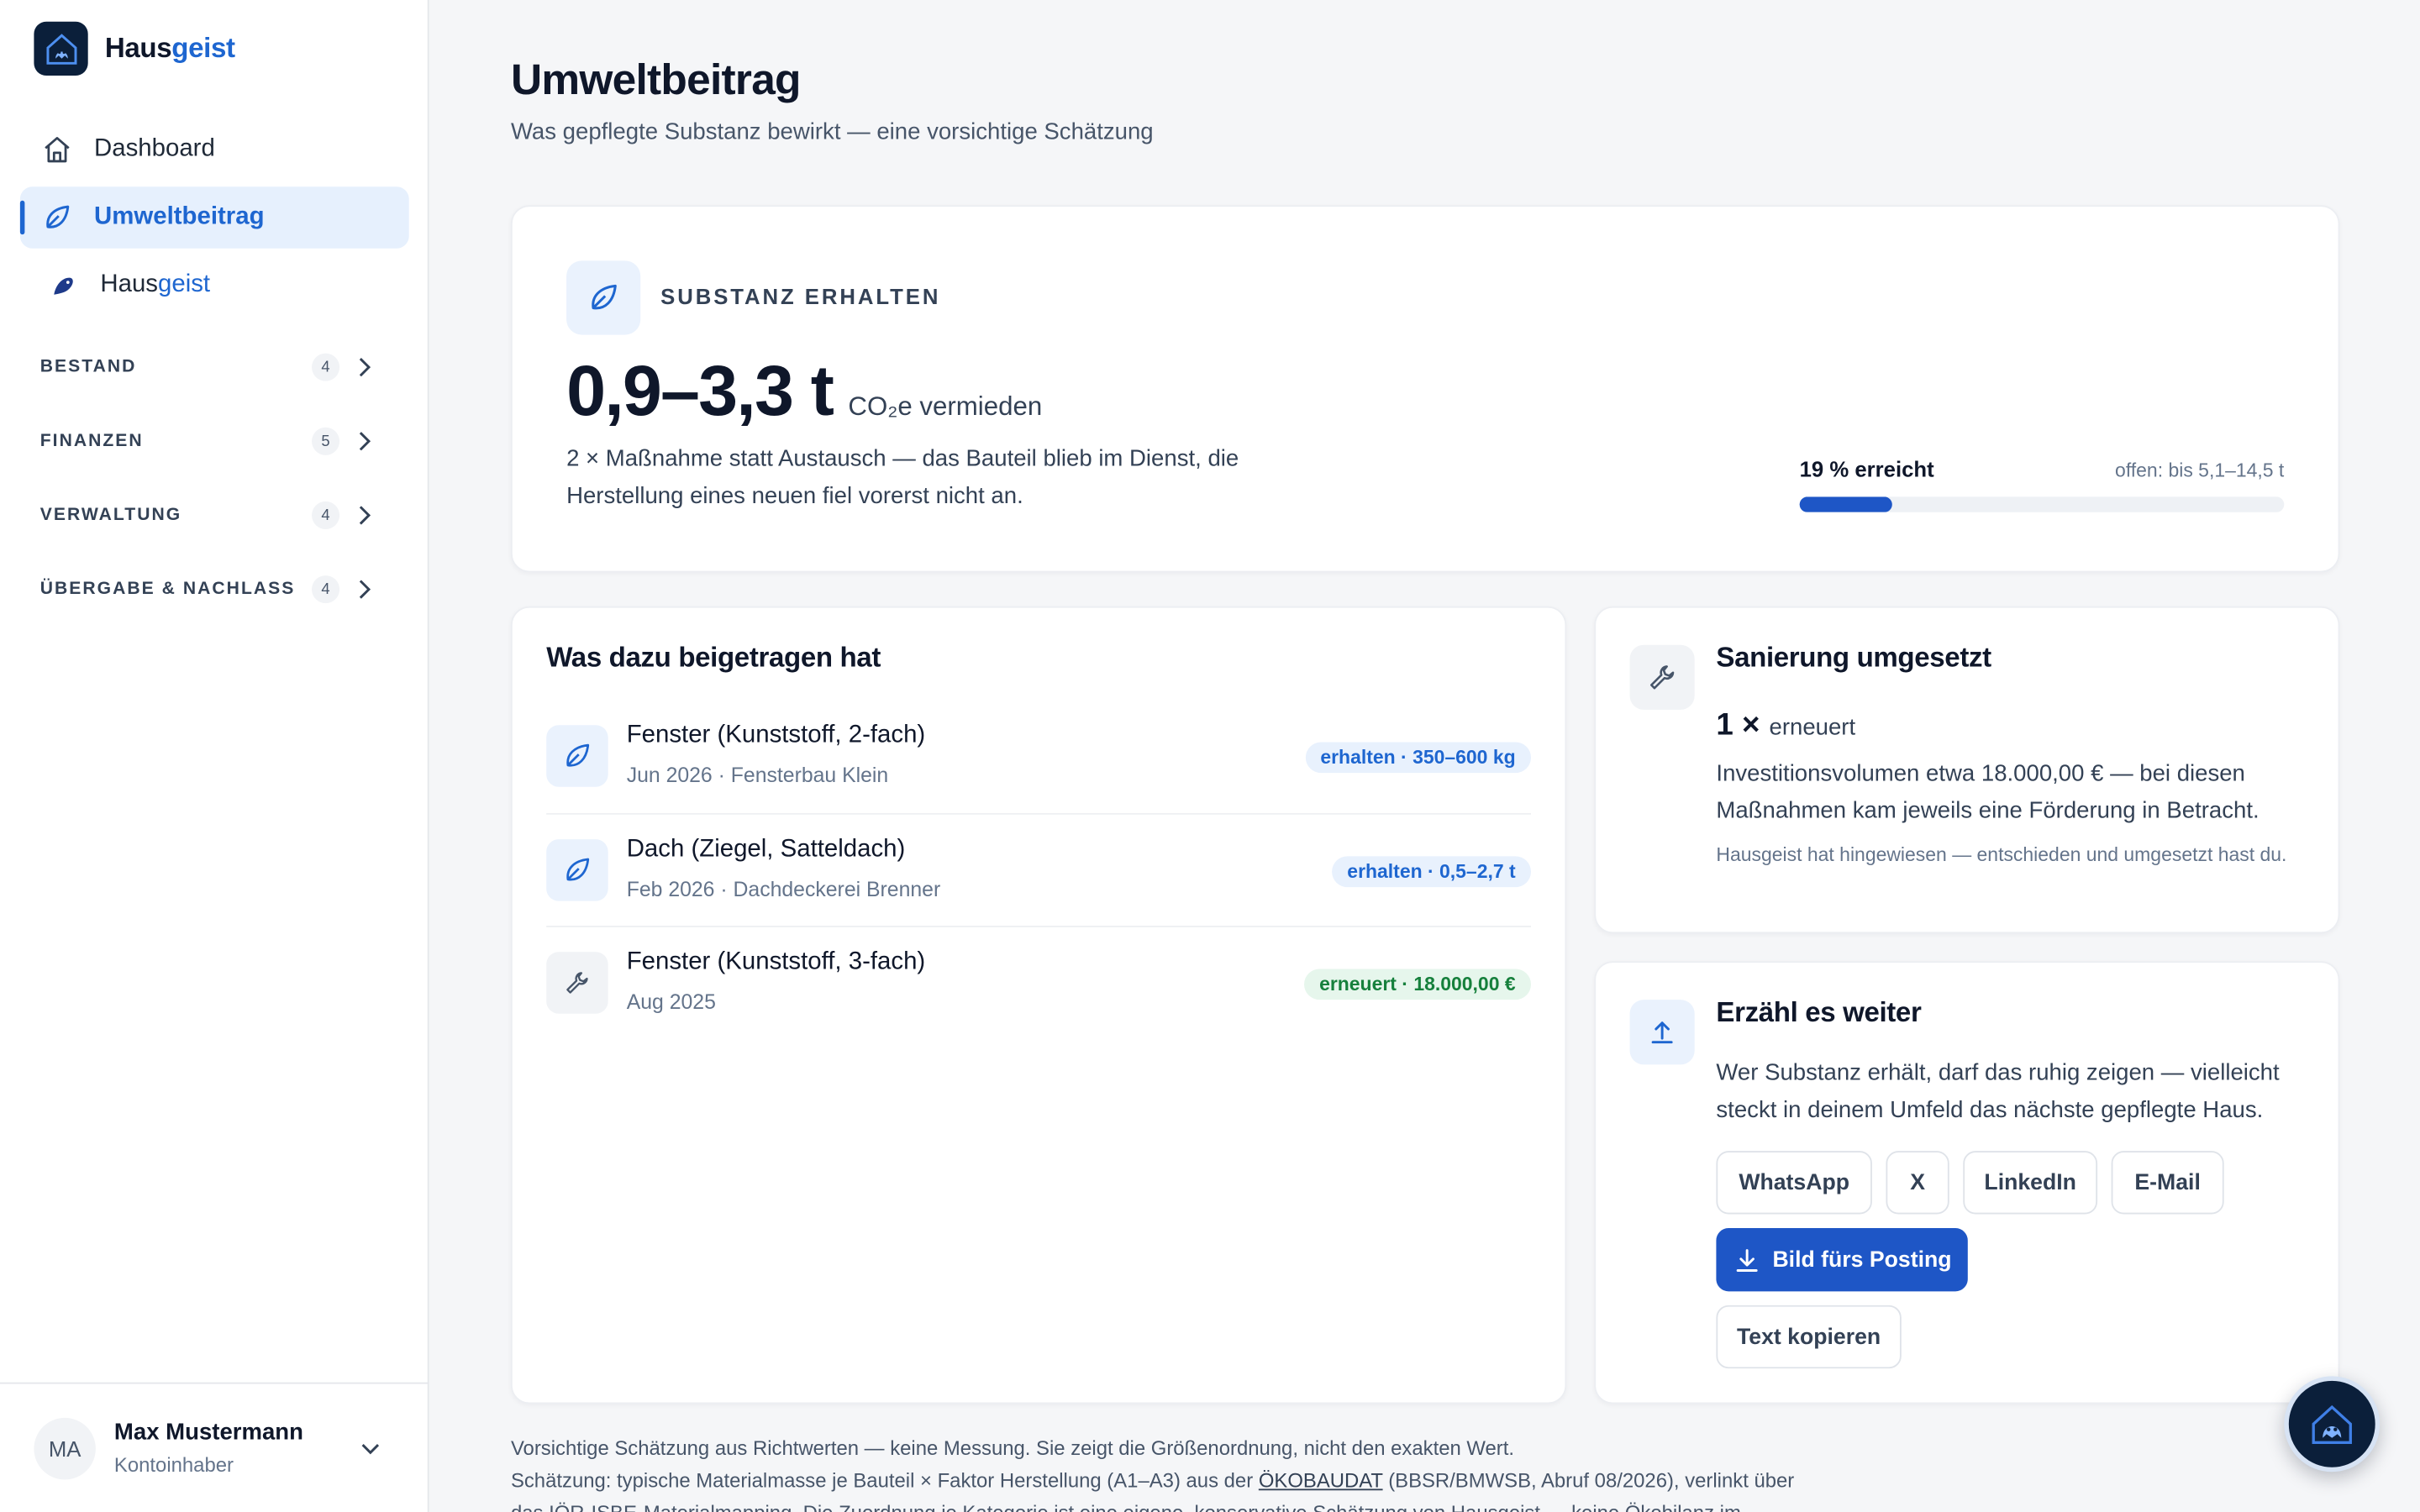 The image size is (2420, 1512). What do you see at coordinates (214, 1447) in the screenshot?
I see `user-menu: MA Max Mustermann Kontoinhaber` at bounding box center [214, 1447].